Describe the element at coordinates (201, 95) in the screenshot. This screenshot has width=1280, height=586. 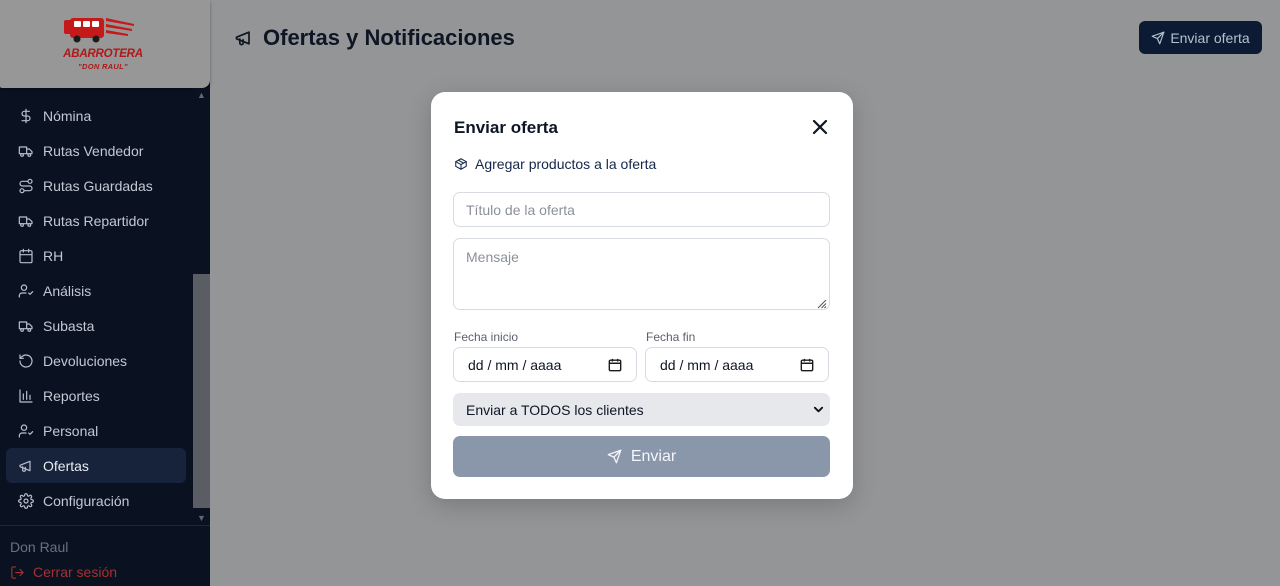
I see `scroll-up-arrow-icon: ▲` at that location.